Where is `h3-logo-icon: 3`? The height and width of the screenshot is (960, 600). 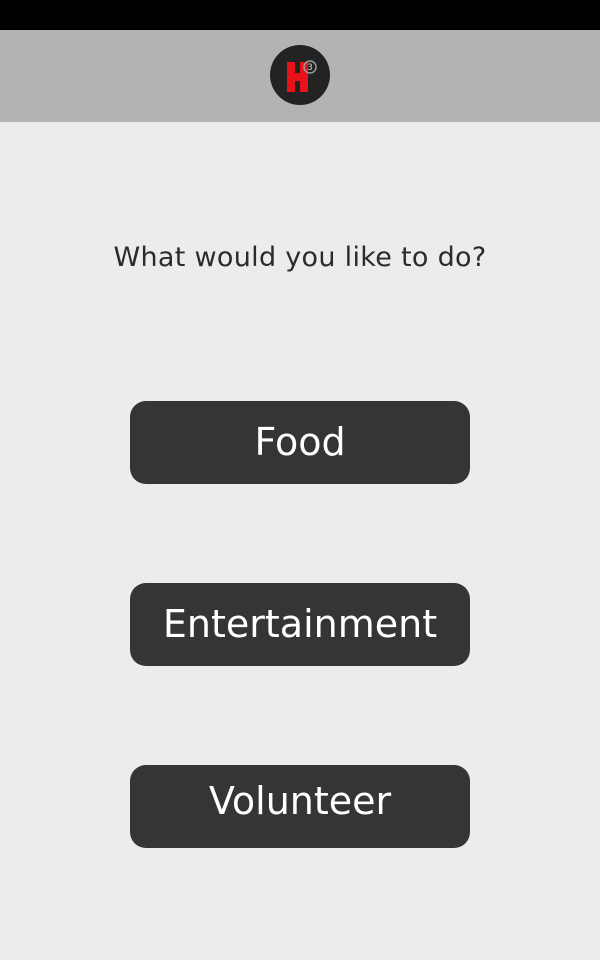 h3-logo-icon: 3 is located at coordinates (300, 75).